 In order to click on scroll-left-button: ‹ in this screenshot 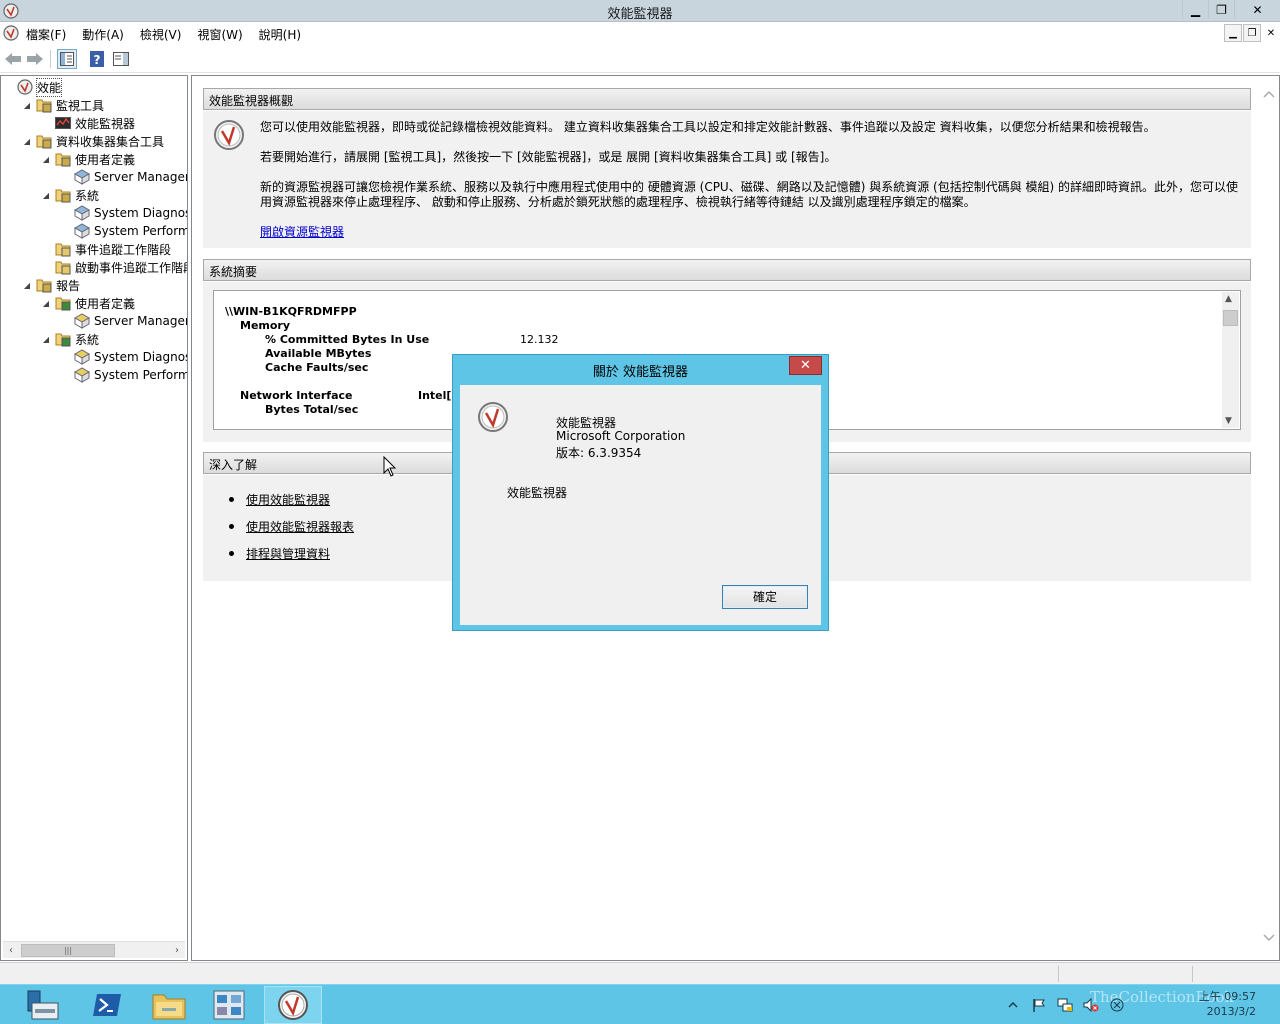, I will do `click(11, 950)`.